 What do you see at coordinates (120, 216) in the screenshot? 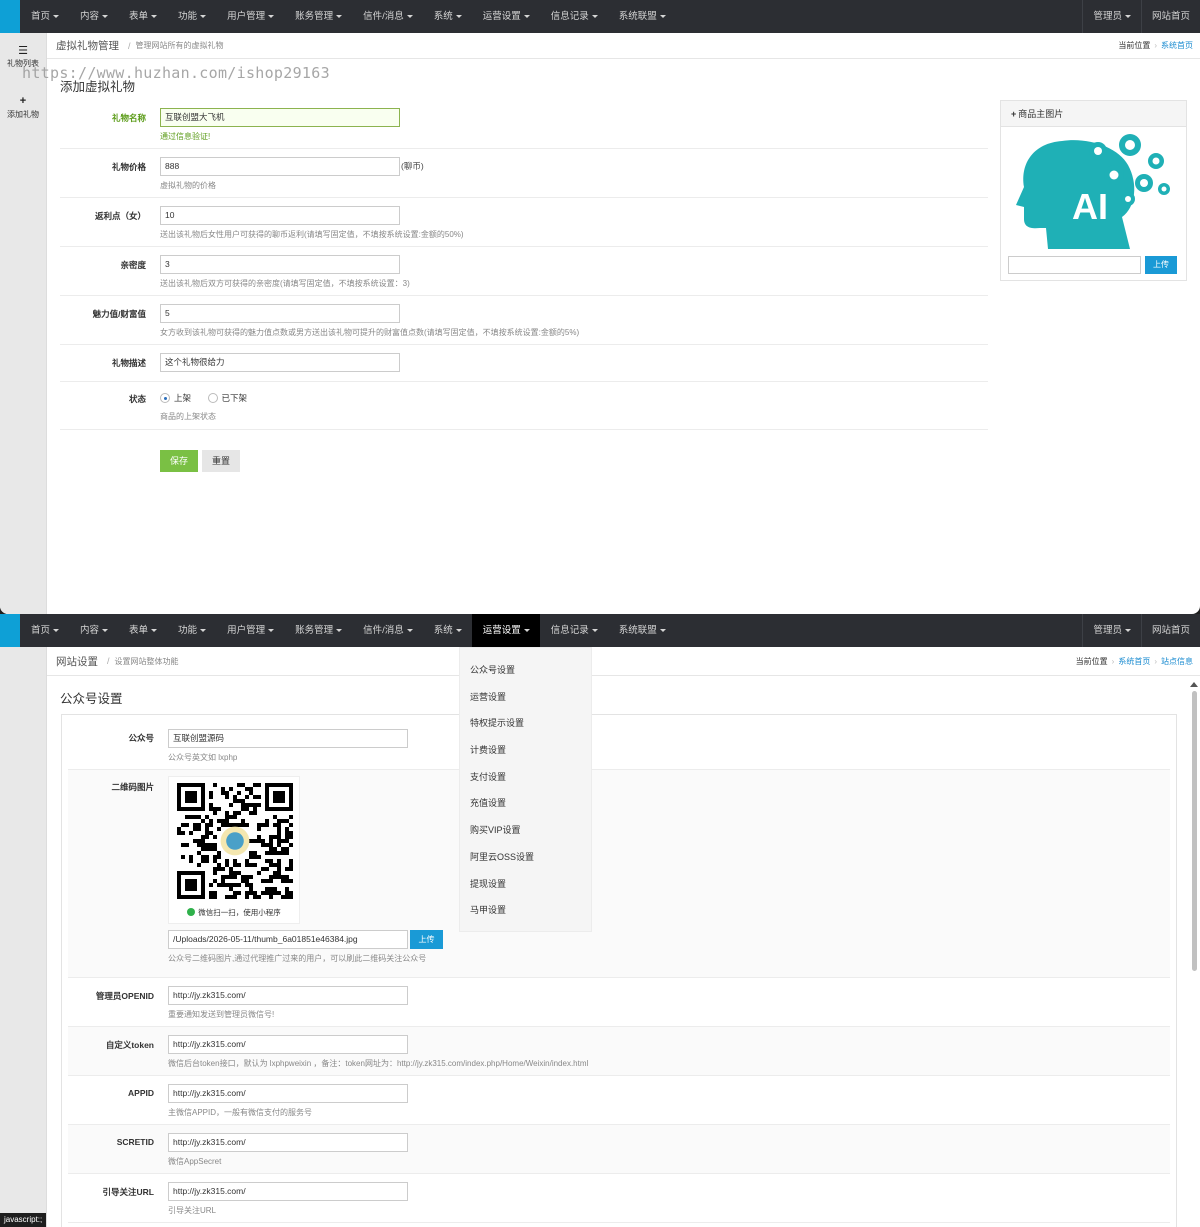
I see `field-label: 返利点（女）` at bounding box center [120, 216].